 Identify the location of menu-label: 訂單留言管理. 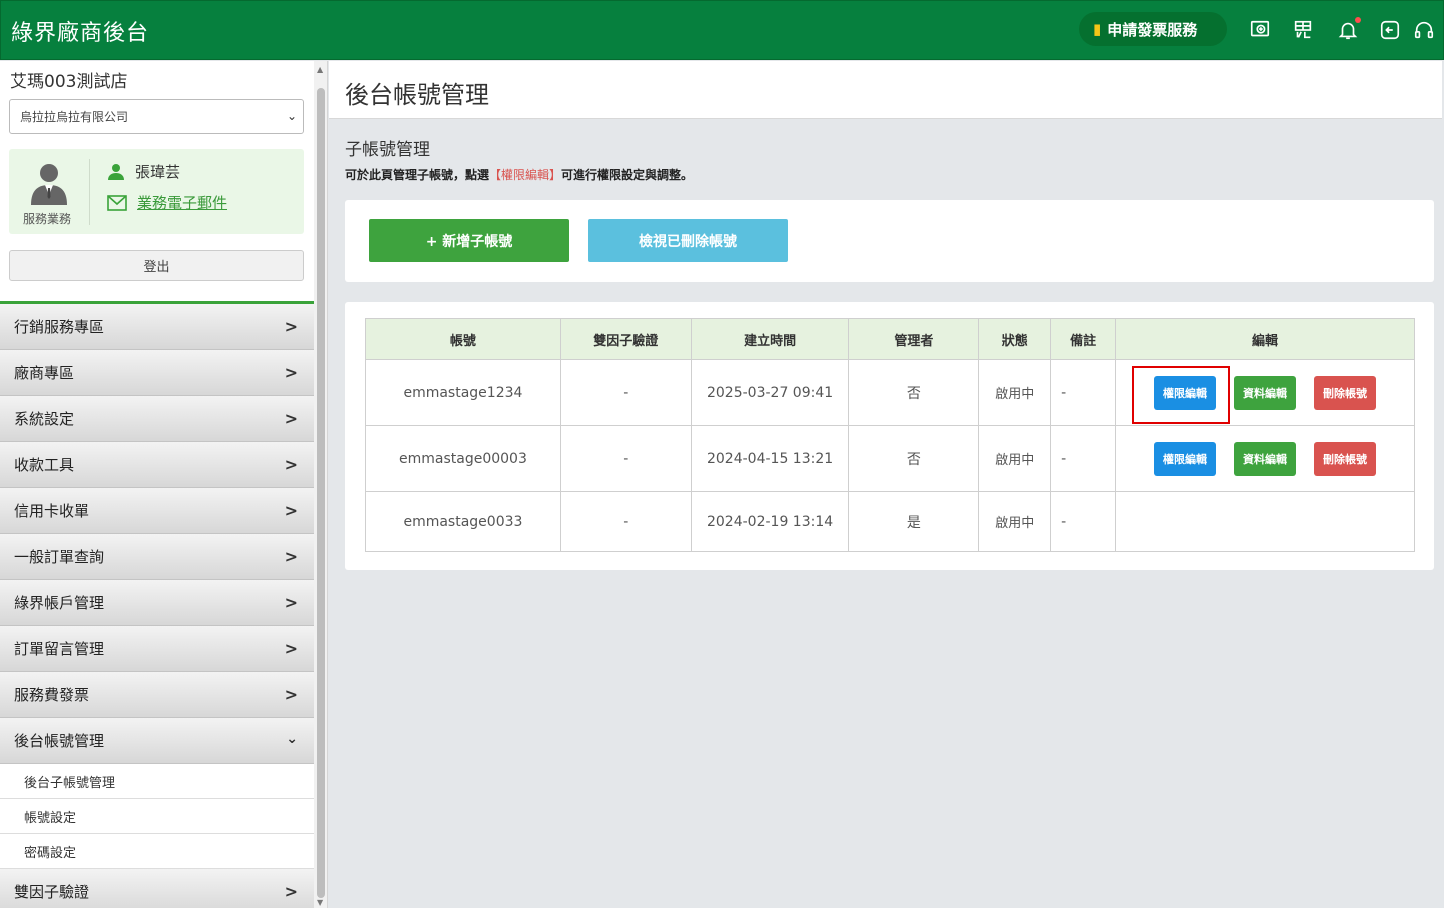
(59, 649).